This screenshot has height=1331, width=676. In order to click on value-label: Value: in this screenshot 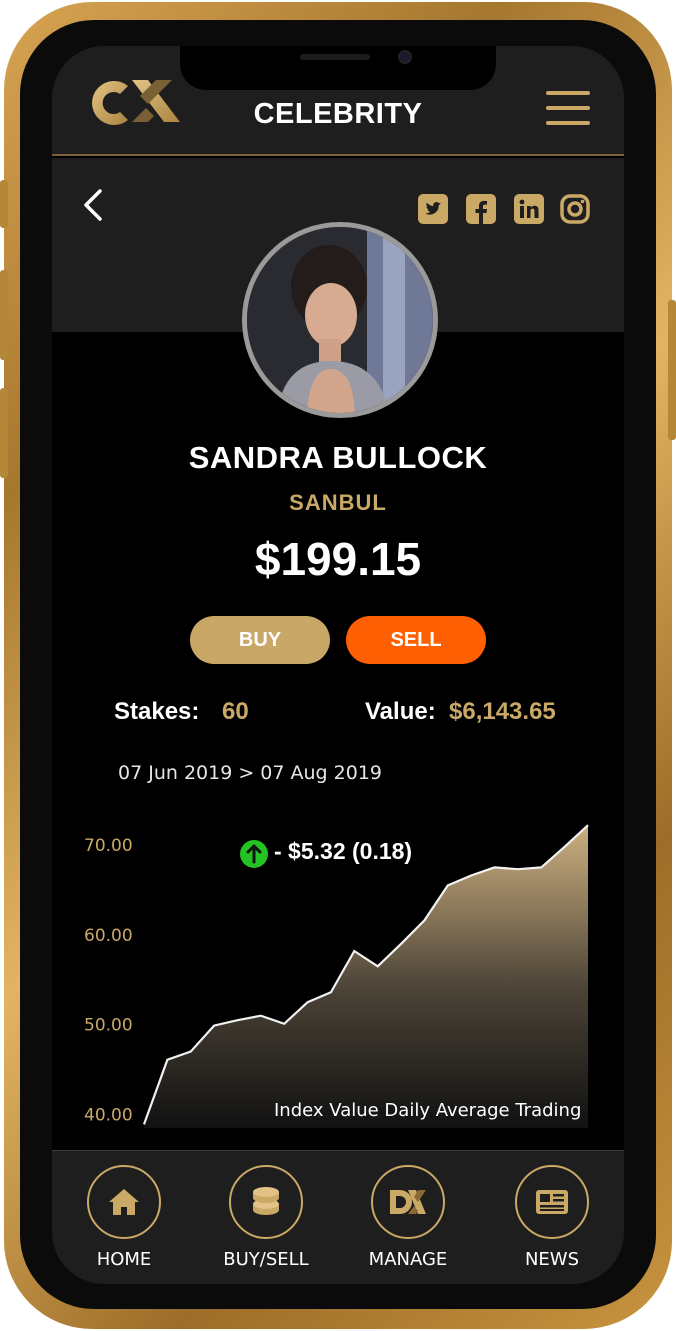, I will do `click(400, 711)`.